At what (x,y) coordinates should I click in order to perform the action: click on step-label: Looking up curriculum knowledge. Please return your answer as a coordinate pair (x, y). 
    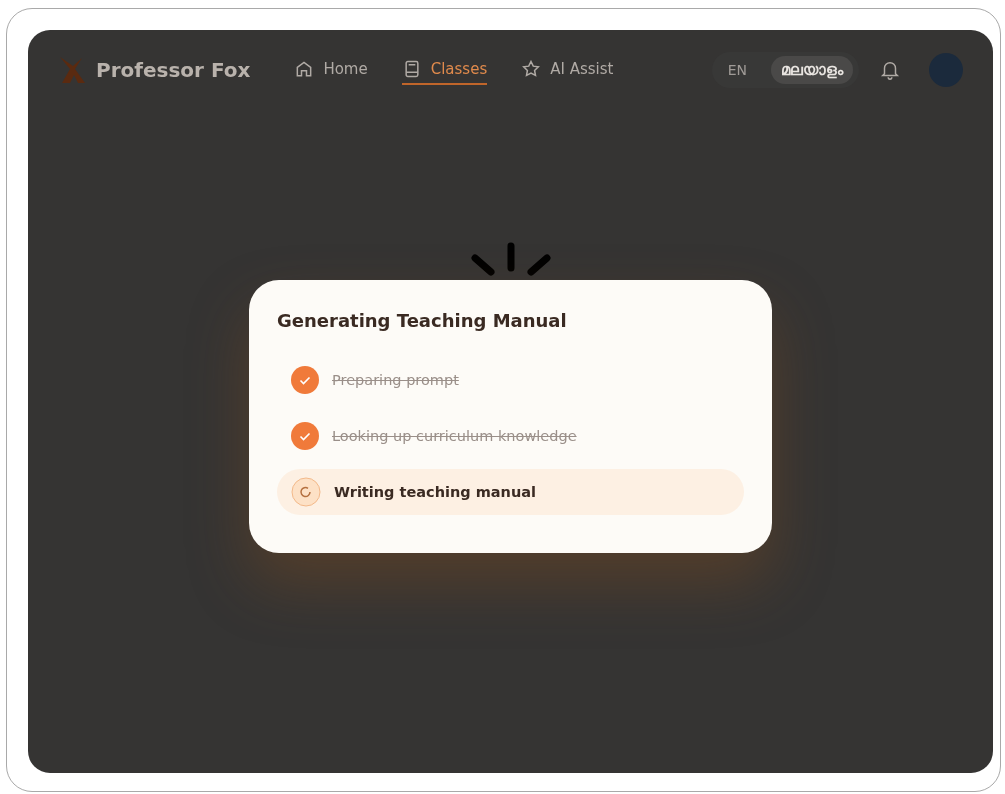
    Looking at the image, I should click on (454, 436).